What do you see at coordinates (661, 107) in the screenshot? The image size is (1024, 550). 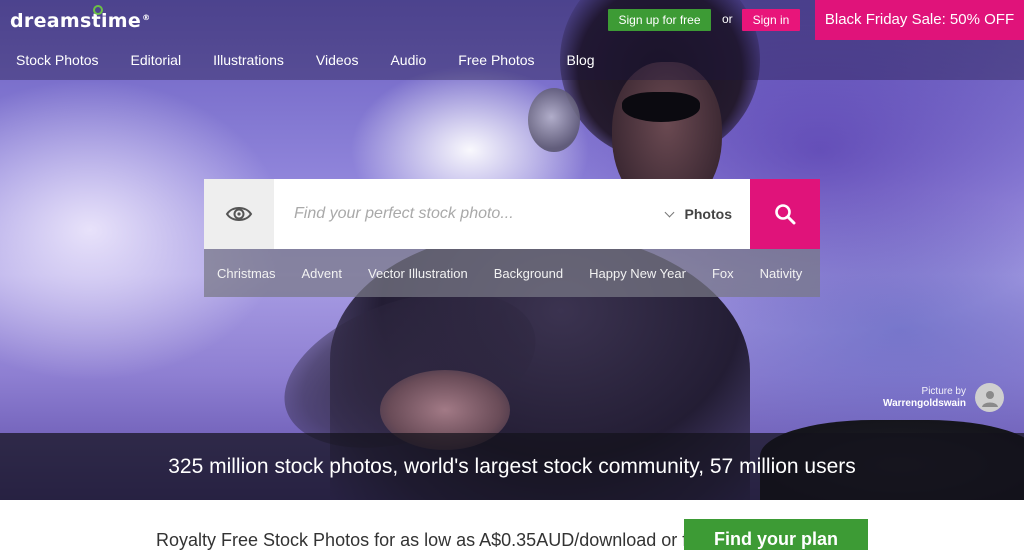 I see `hero-subject-sunglasses` at bounding box center [661, 107].